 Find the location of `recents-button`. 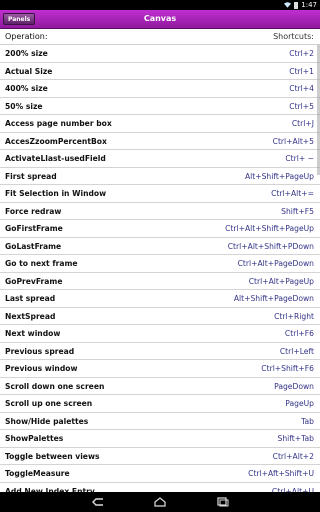

recents-button is located at coordinates (222, 502).